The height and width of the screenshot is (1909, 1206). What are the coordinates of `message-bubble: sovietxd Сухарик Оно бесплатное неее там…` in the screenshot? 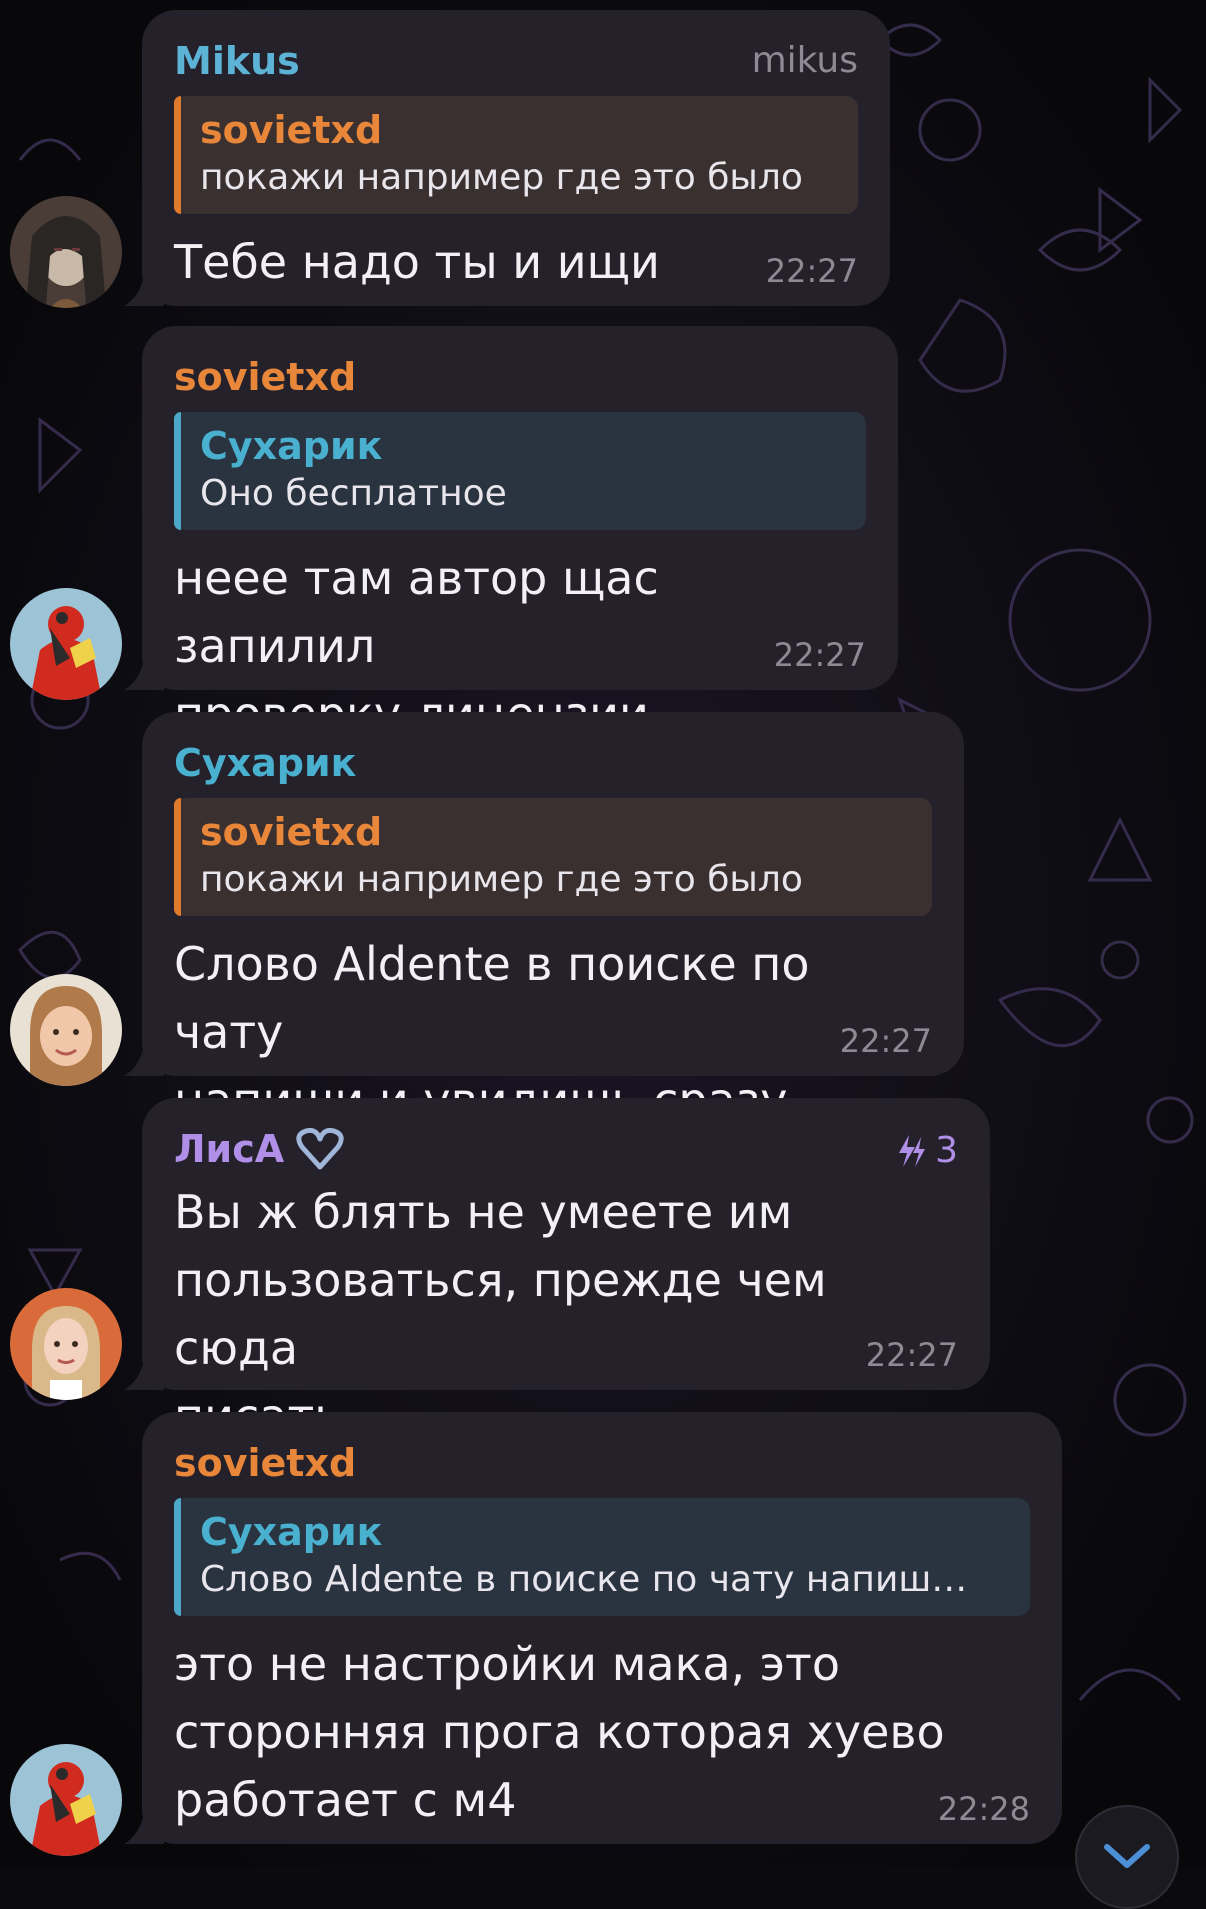 It's located at (511, 533).